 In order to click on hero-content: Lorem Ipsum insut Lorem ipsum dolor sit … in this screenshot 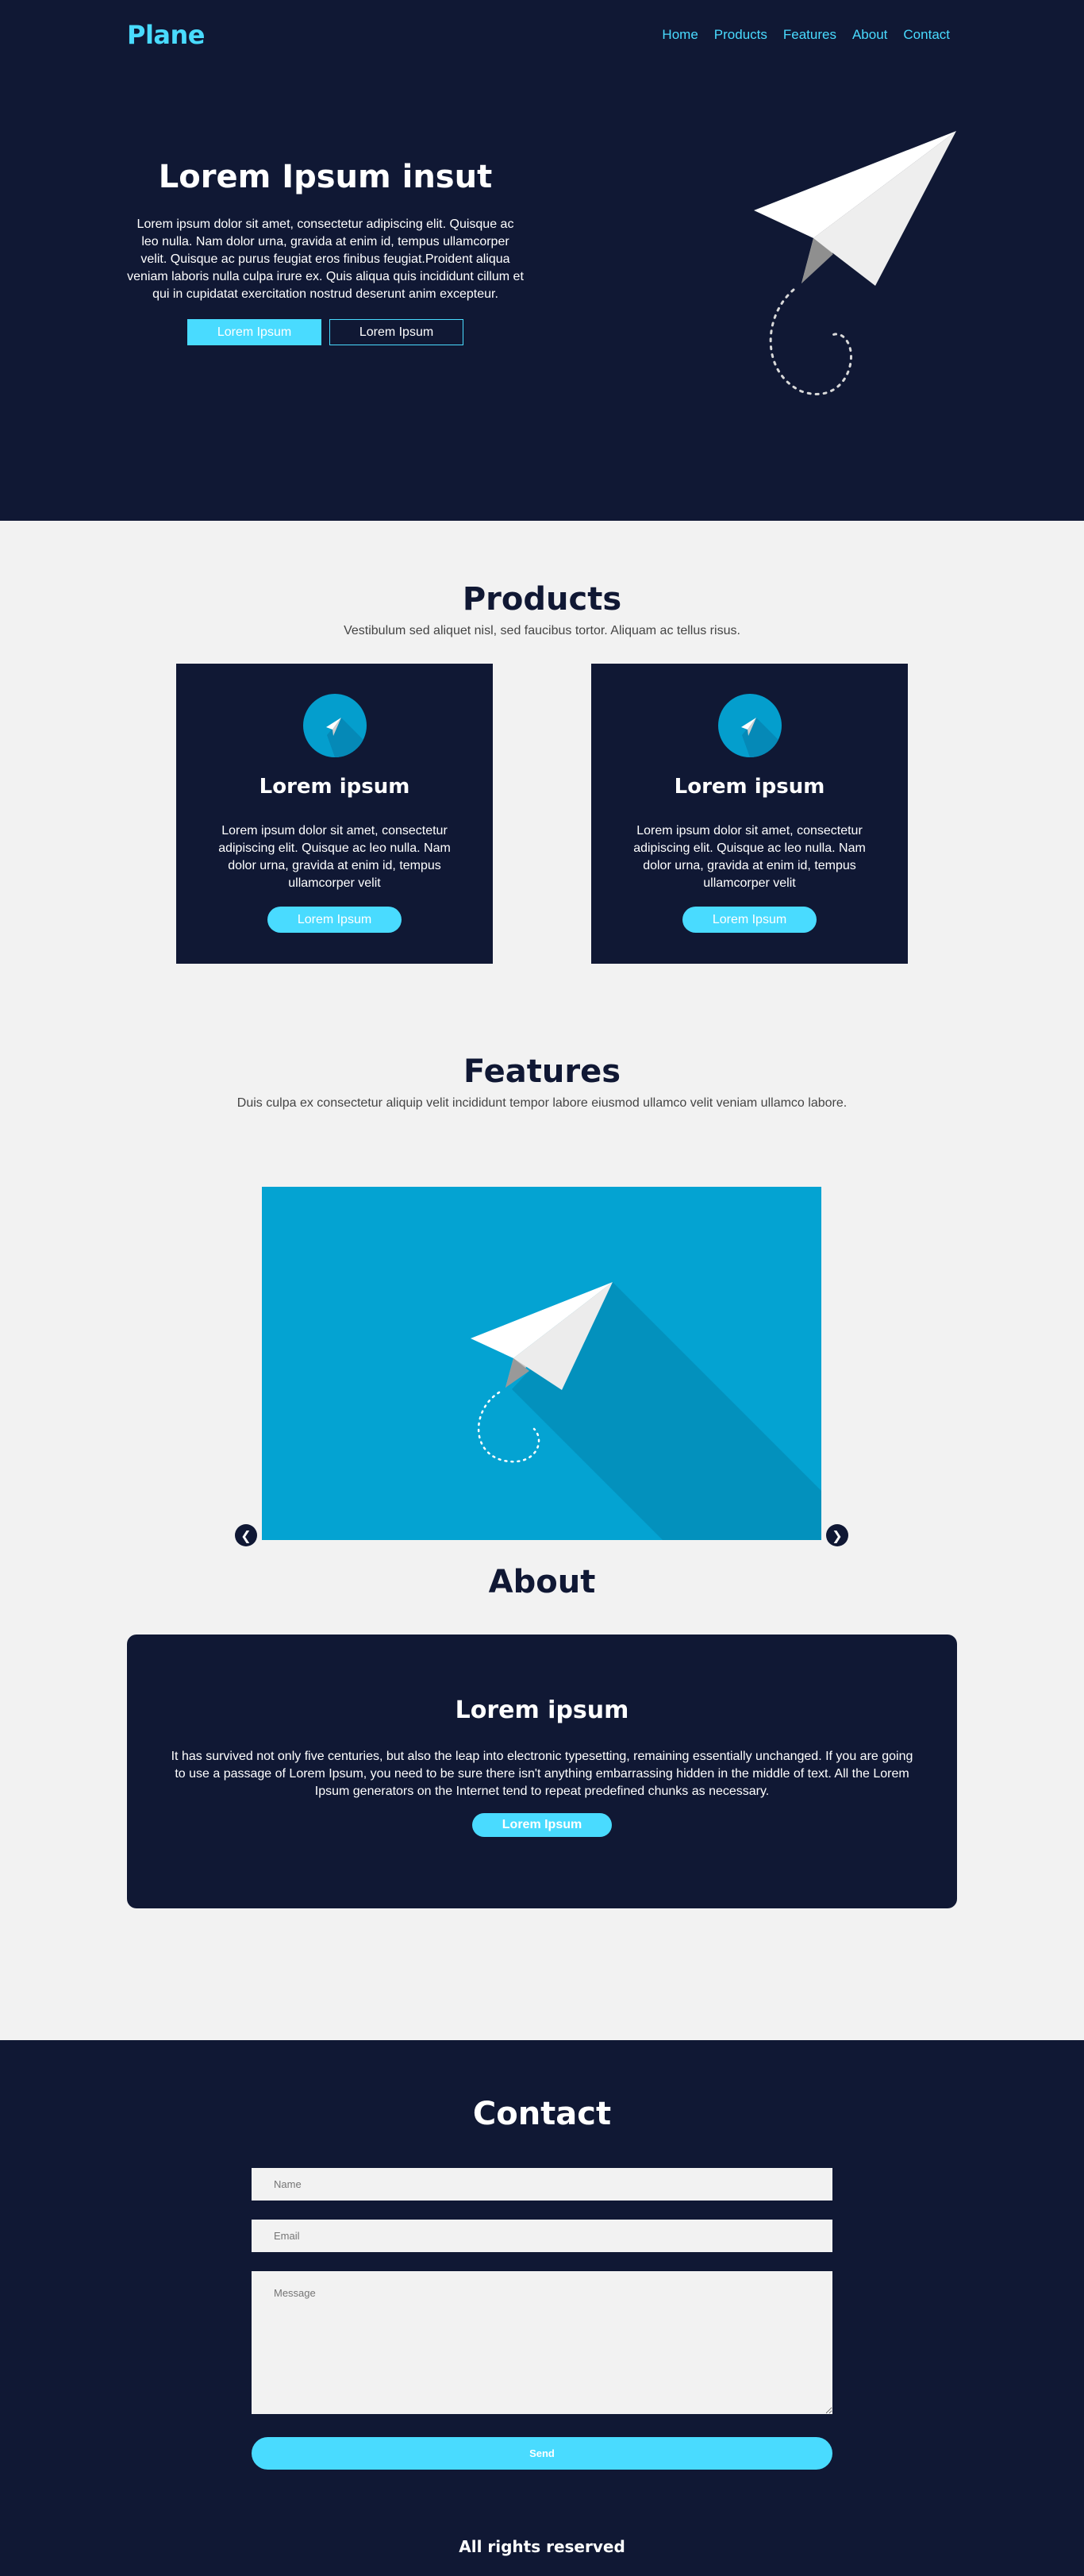, I will do `click(325, 252)`.